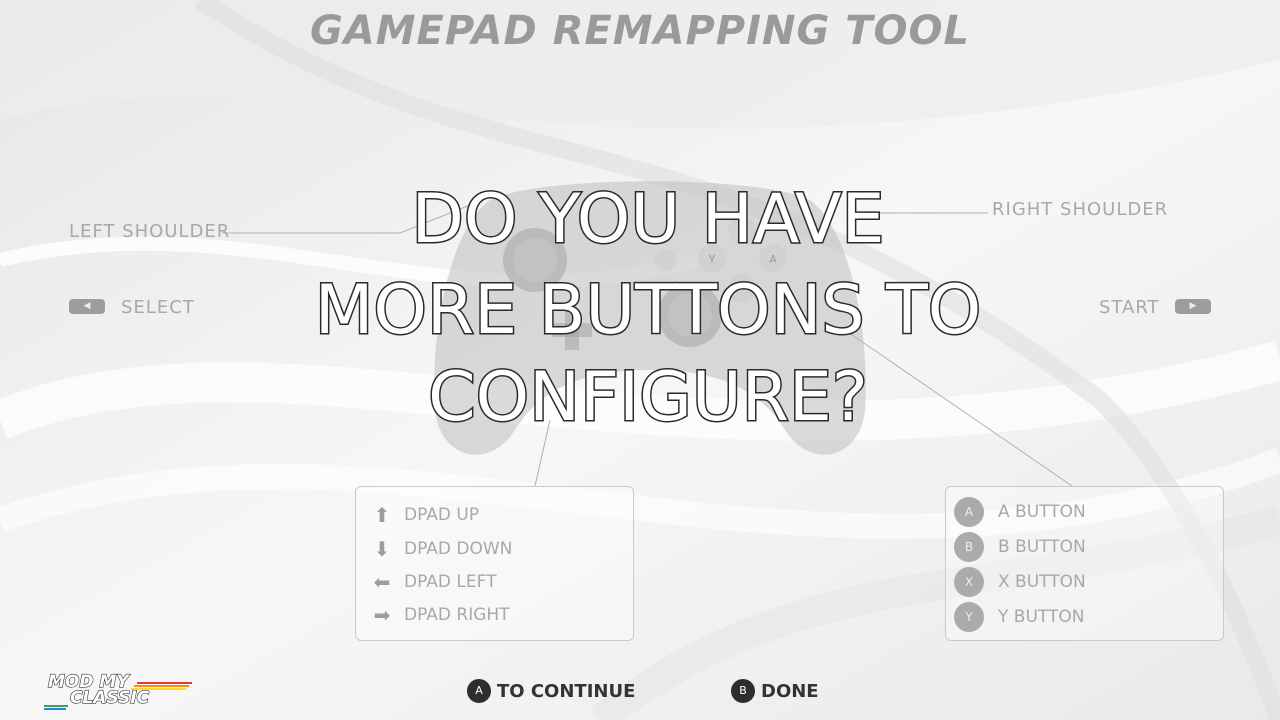  I want to click on continue-action: A TO CONTINUE, so click(551, 691).